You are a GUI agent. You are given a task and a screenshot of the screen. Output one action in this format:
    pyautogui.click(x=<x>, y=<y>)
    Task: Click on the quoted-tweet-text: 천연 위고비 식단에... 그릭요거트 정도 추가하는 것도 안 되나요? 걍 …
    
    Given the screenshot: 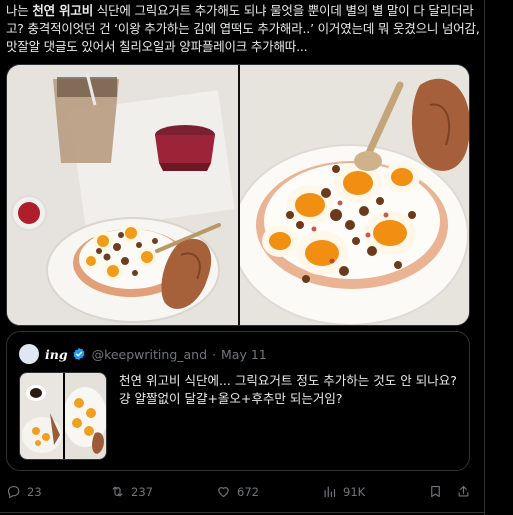 What is the action you would take?
    pyautogui.click(x=288, y=389)
    